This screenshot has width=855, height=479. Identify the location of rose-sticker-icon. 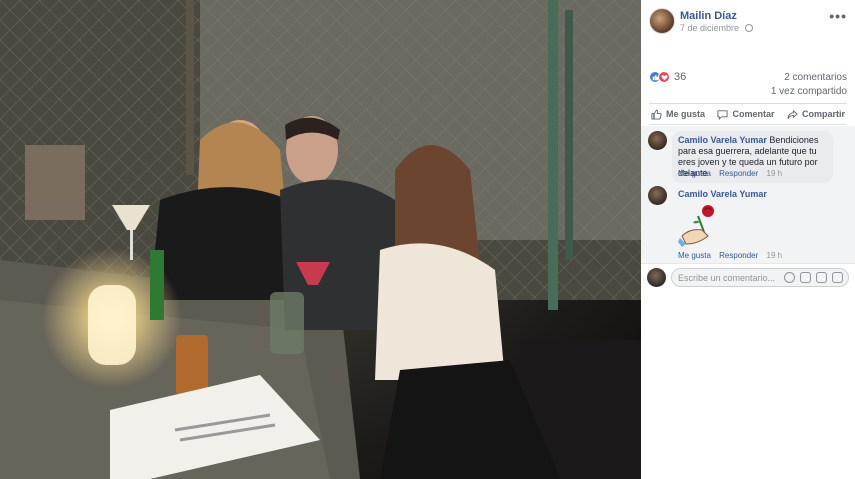
(696, 226).